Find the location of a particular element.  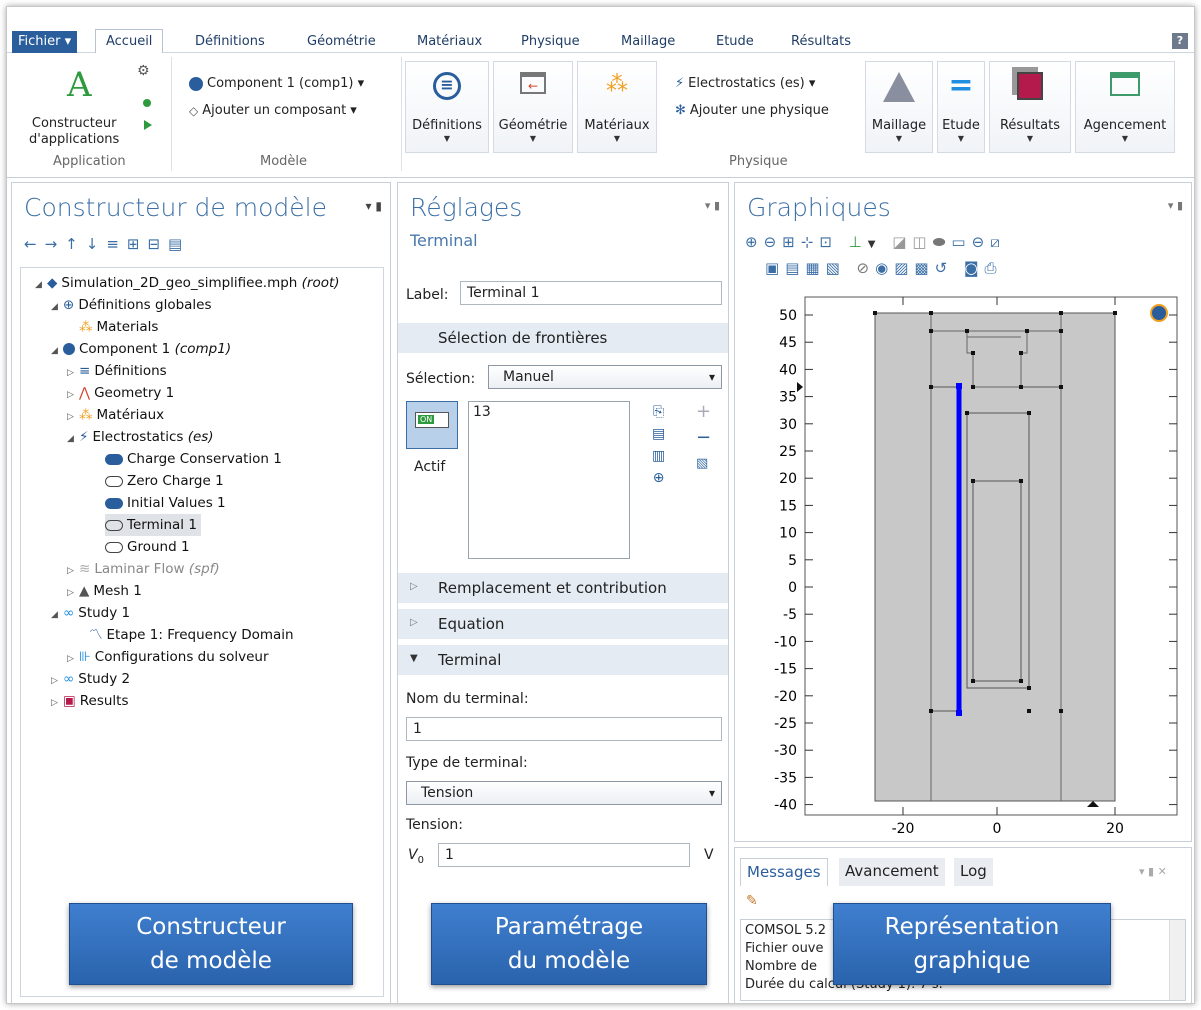

definitions-button: ≡ Définitions ▼ is located at coordinates (447, 107).